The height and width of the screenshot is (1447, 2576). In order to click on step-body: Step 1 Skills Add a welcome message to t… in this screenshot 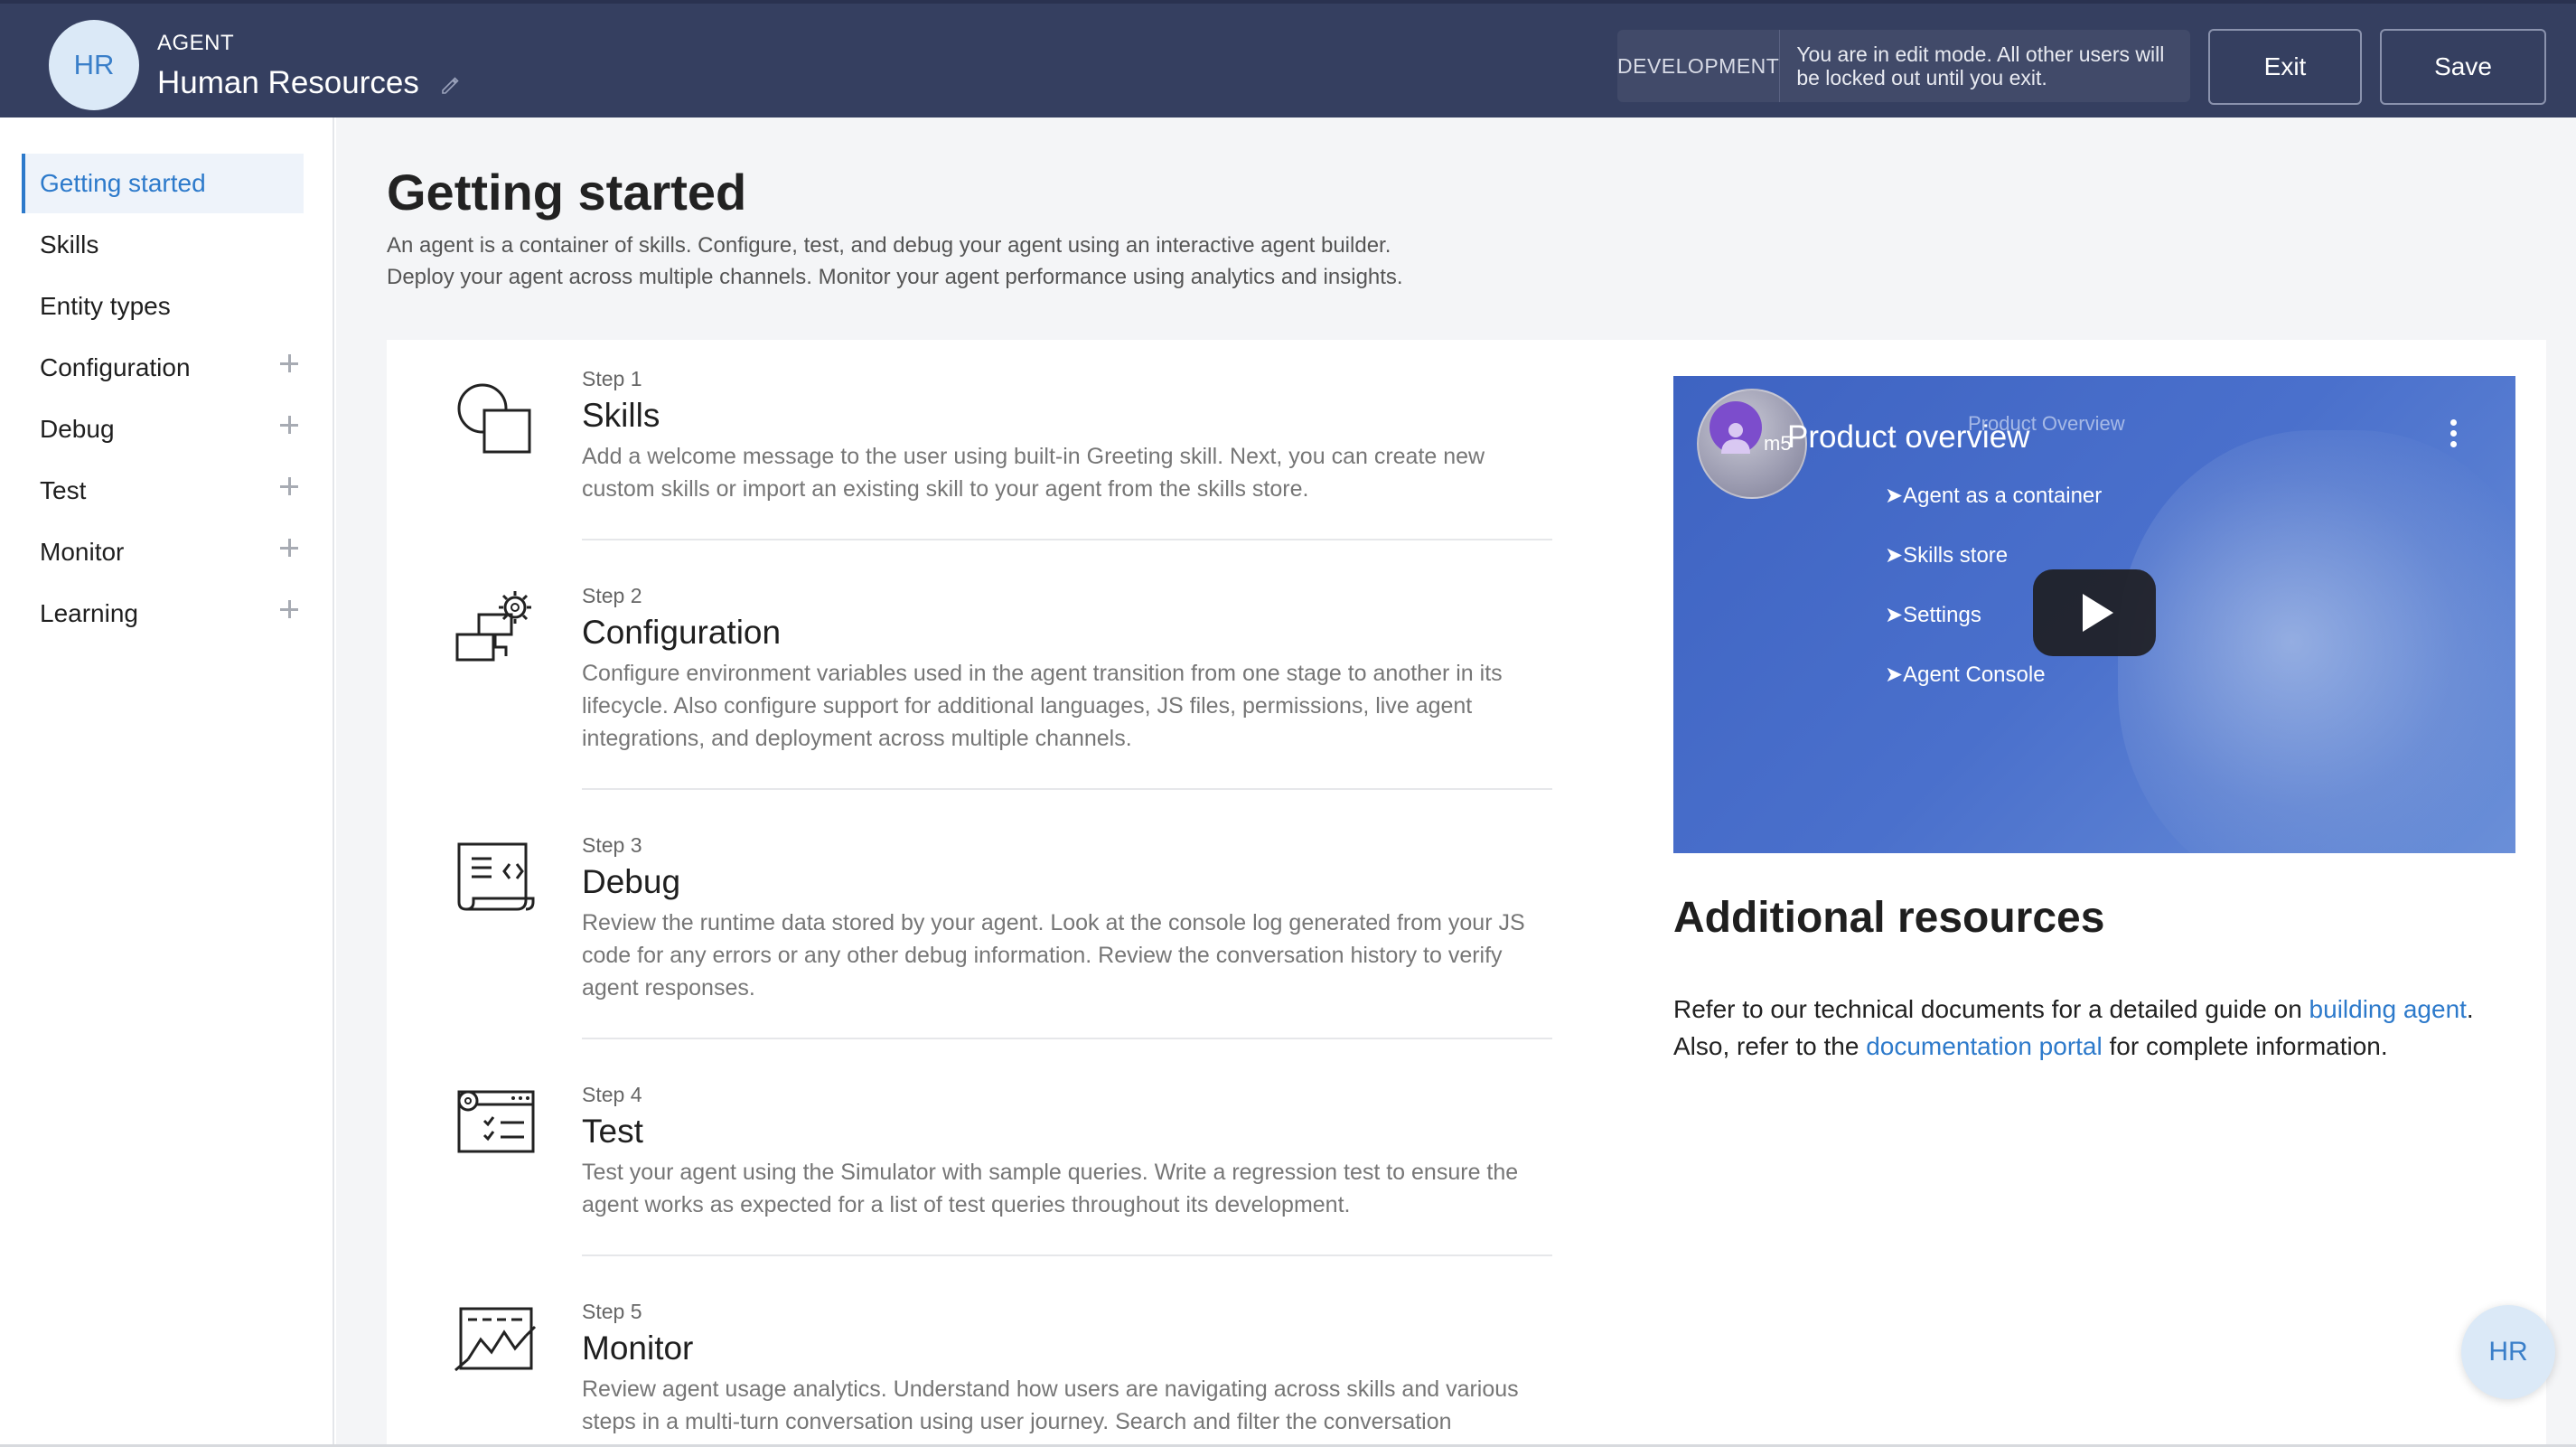, I will do `click(1070, 436)`.